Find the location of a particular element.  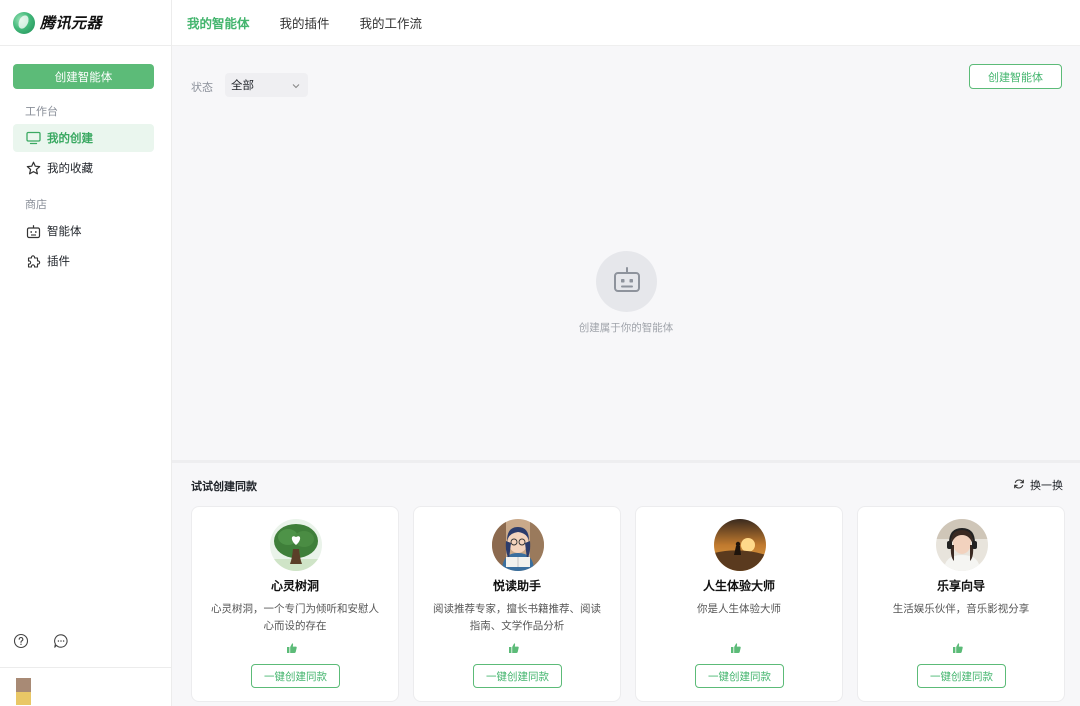

card-name: 心灵树洞 is located at coordinates (294, 586).